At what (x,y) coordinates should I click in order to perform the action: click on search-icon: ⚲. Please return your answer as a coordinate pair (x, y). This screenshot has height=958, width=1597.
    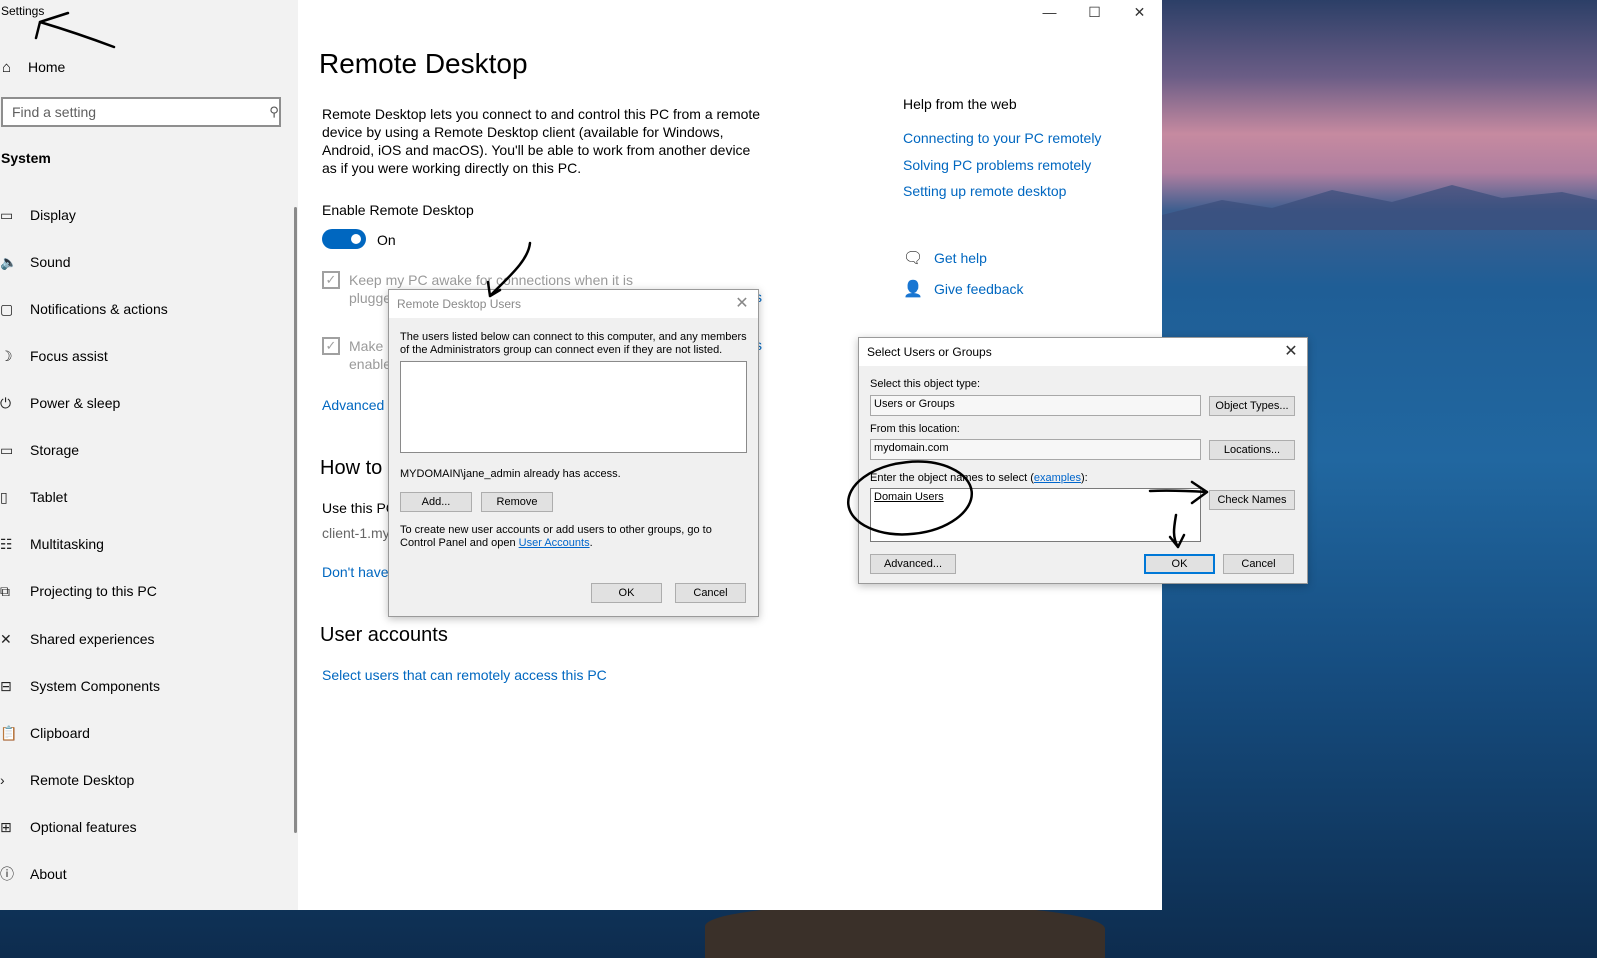
    Looking at the image, I should click on (268, 112).